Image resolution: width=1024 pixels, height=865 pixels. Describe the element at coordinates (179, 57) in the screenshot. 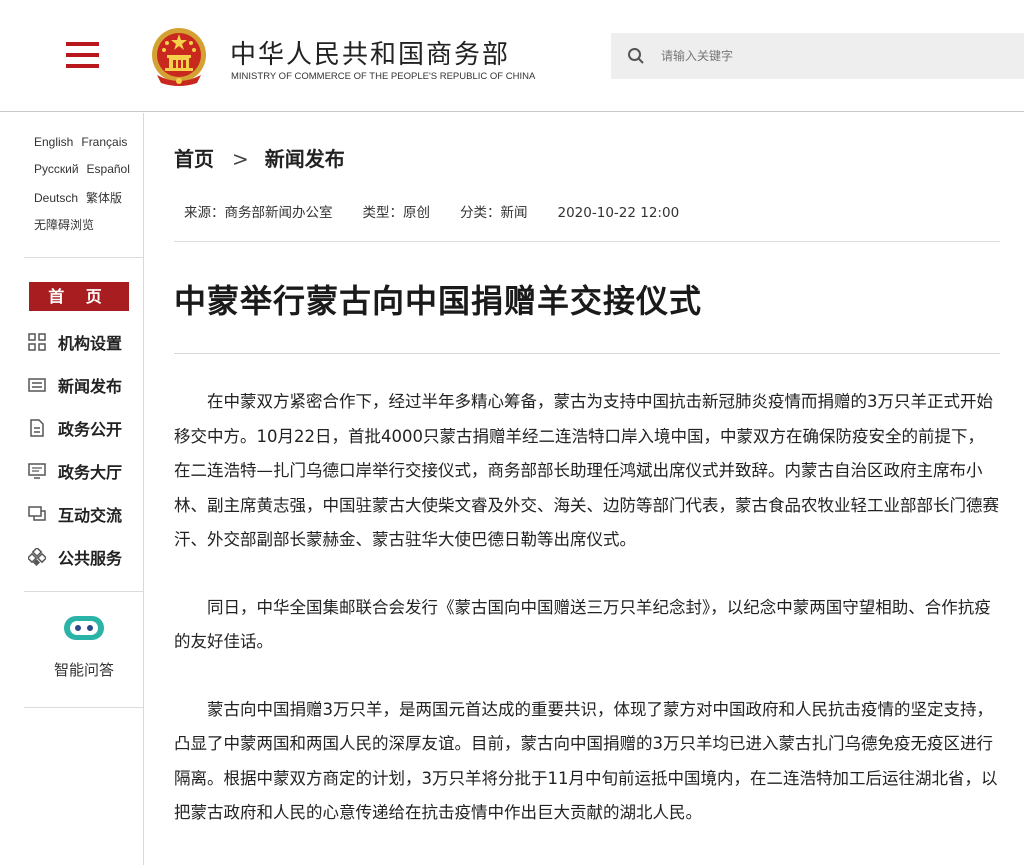

I see `national-emblem-icon` at that location.